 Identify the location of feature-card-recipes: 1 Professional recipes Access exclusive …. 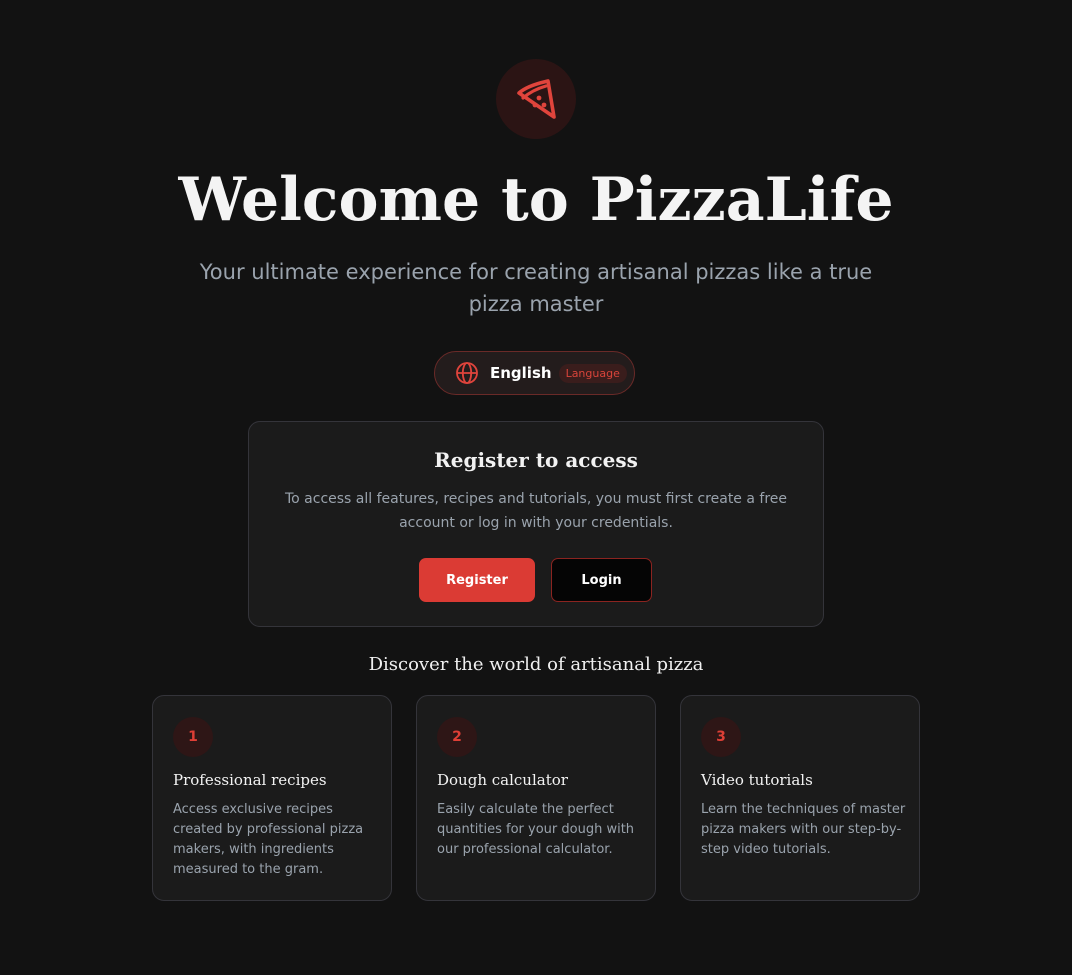
(272, 798).